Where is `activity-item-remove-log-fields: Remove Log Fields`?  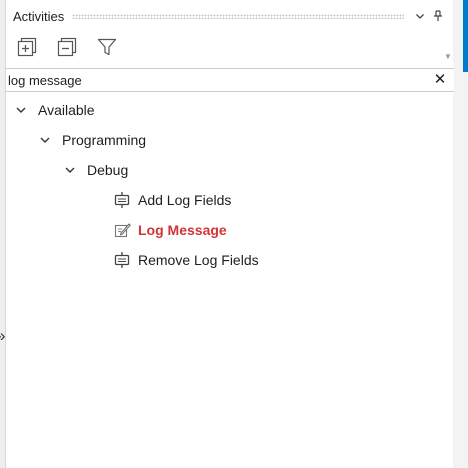
activity-item-remove-log-fields: Remove Log Fields is located at coordinates (186, 260).